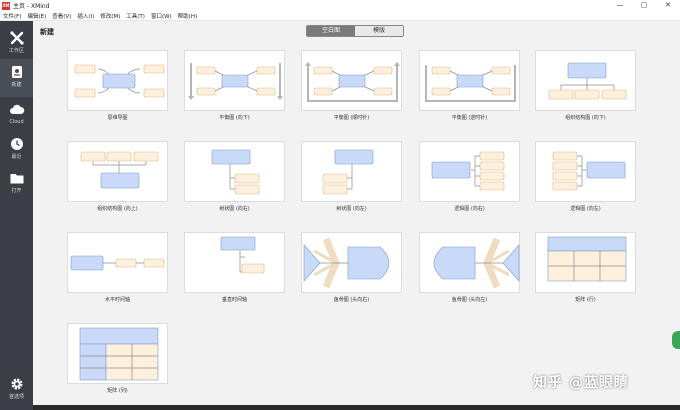 This screenshot has width=680, height=410. I want to click on template-label: 组织结构图 (向上), so click(117, 209).